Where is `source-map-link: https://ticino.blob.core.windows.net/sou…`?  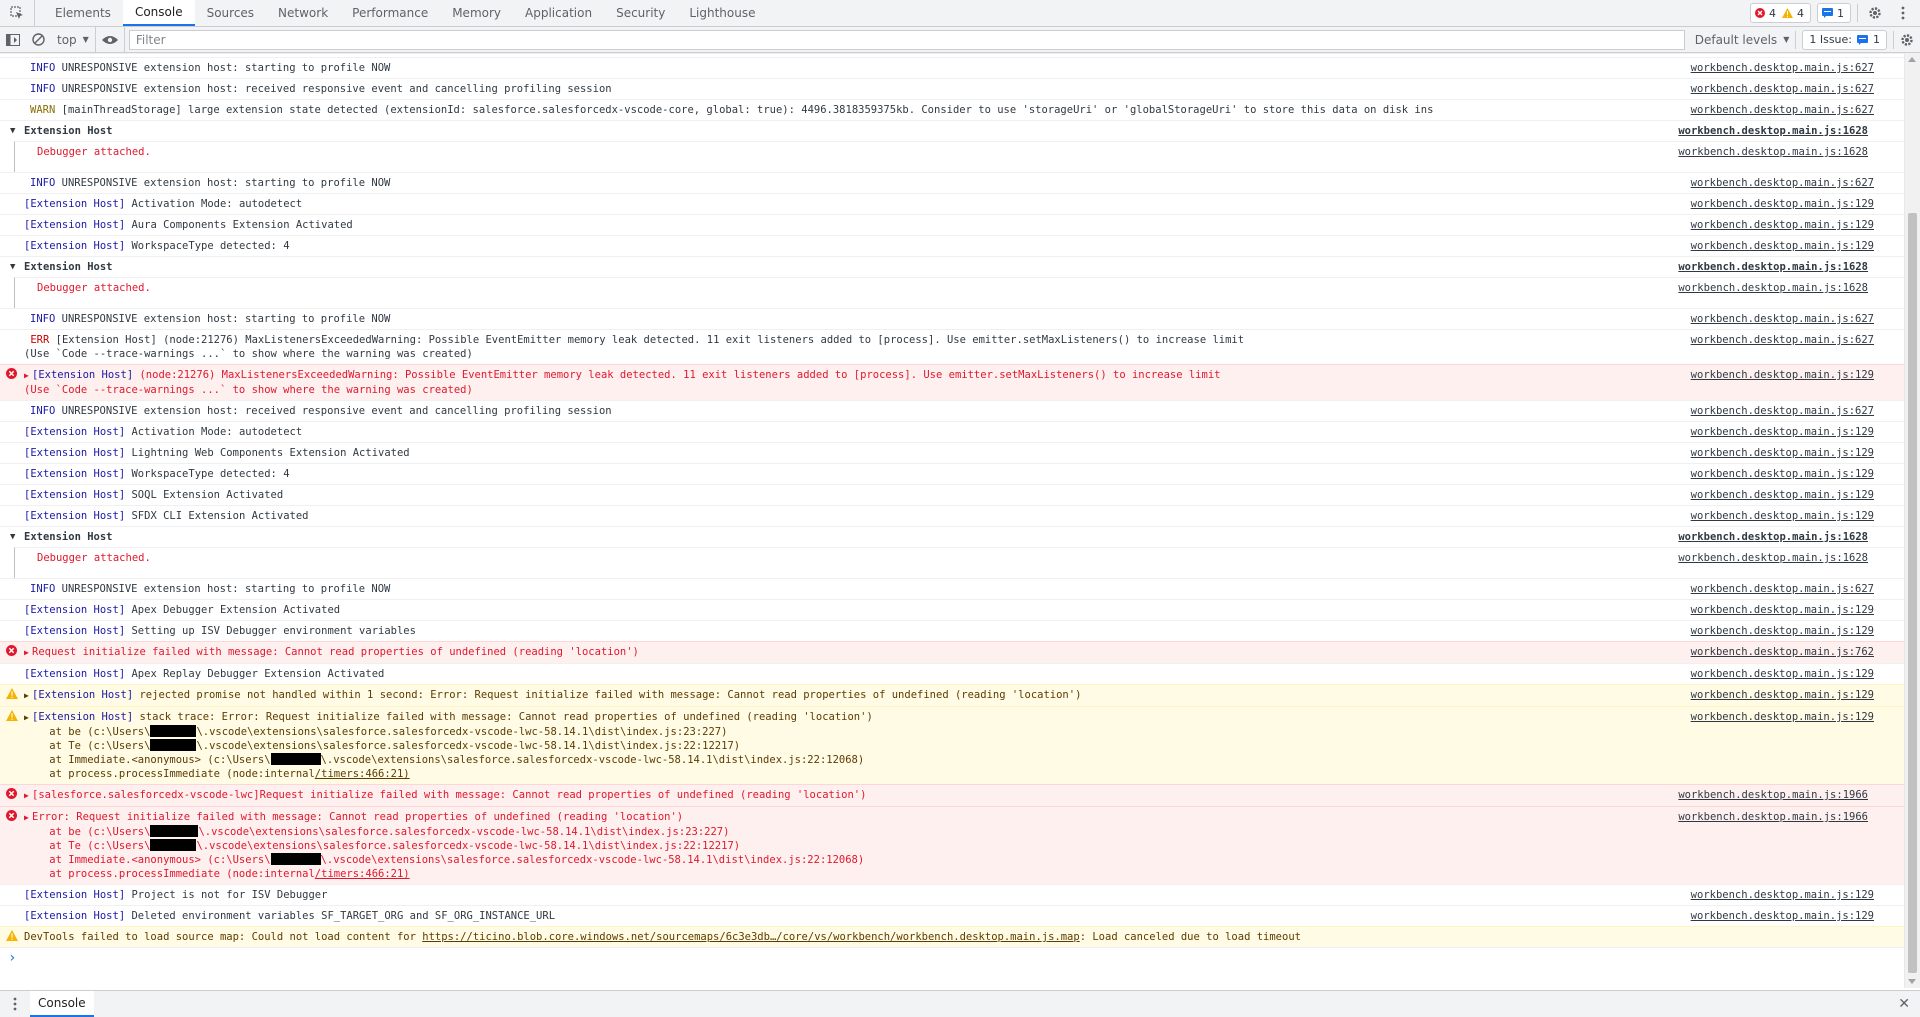 source-map-link: https://ticino.blob.core.windows.net/sou… is located at coordinates (750, 937).